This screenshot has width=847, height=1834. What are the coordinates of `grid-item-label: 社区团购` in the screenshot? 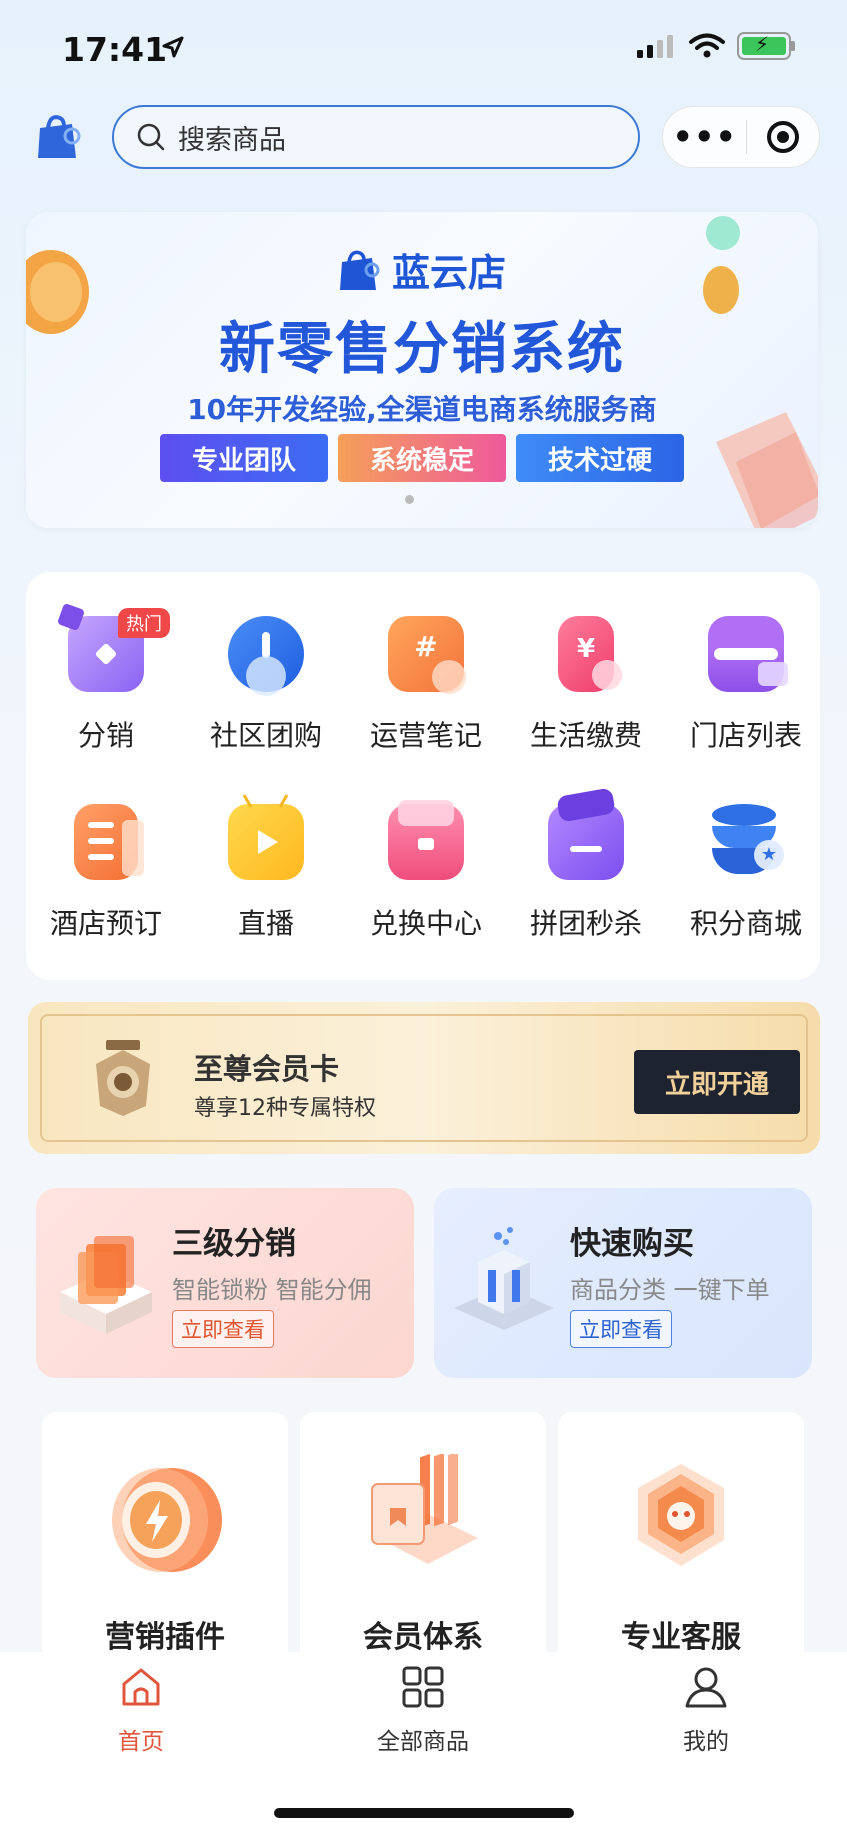 It's located at (265, 735).